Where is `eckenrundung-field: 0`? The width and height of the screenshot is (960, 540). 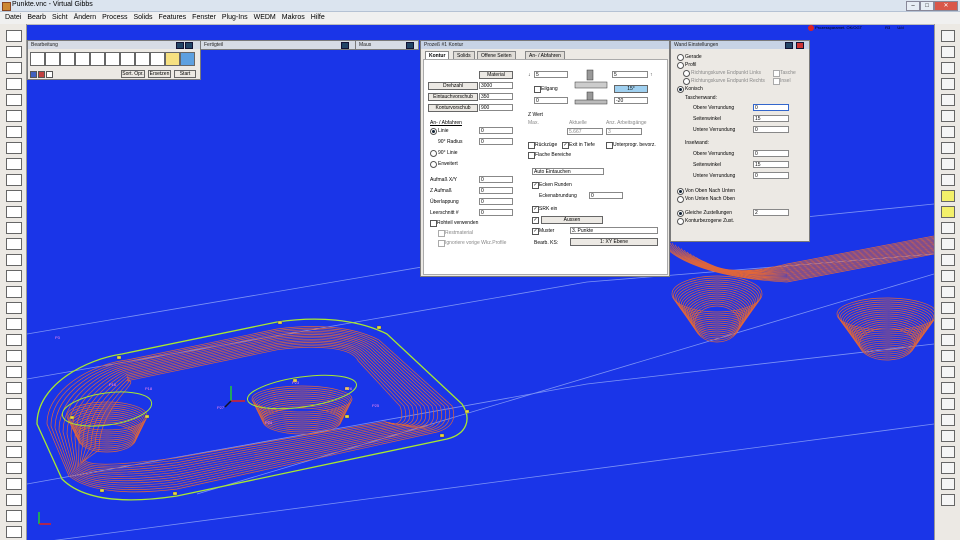
eckenrundung-field: 0 is located at coordinates (606, 195).